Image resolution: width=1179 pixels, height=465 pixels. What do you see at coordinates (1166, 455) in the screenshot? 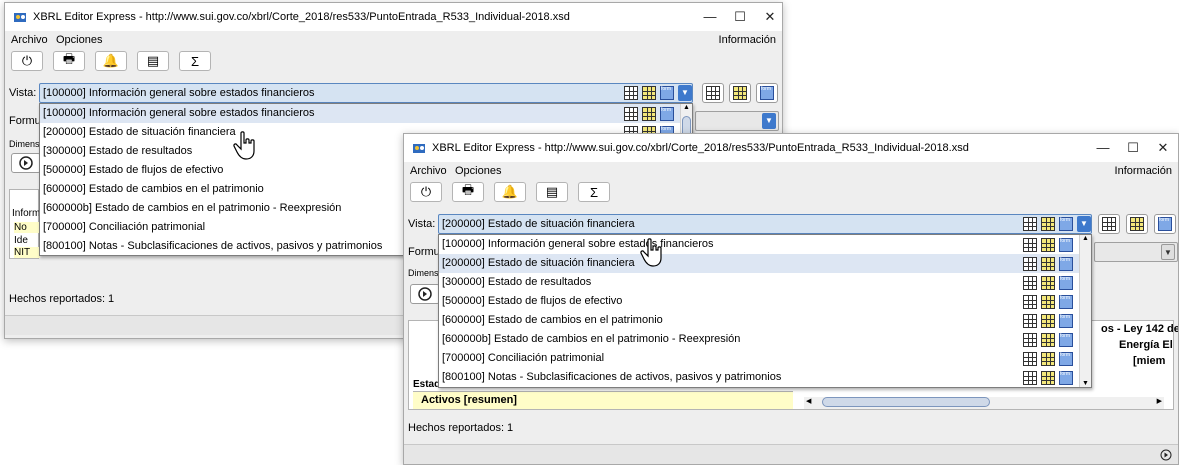
I see `navigate-circle-icon` at bounding box center [1166, 455].